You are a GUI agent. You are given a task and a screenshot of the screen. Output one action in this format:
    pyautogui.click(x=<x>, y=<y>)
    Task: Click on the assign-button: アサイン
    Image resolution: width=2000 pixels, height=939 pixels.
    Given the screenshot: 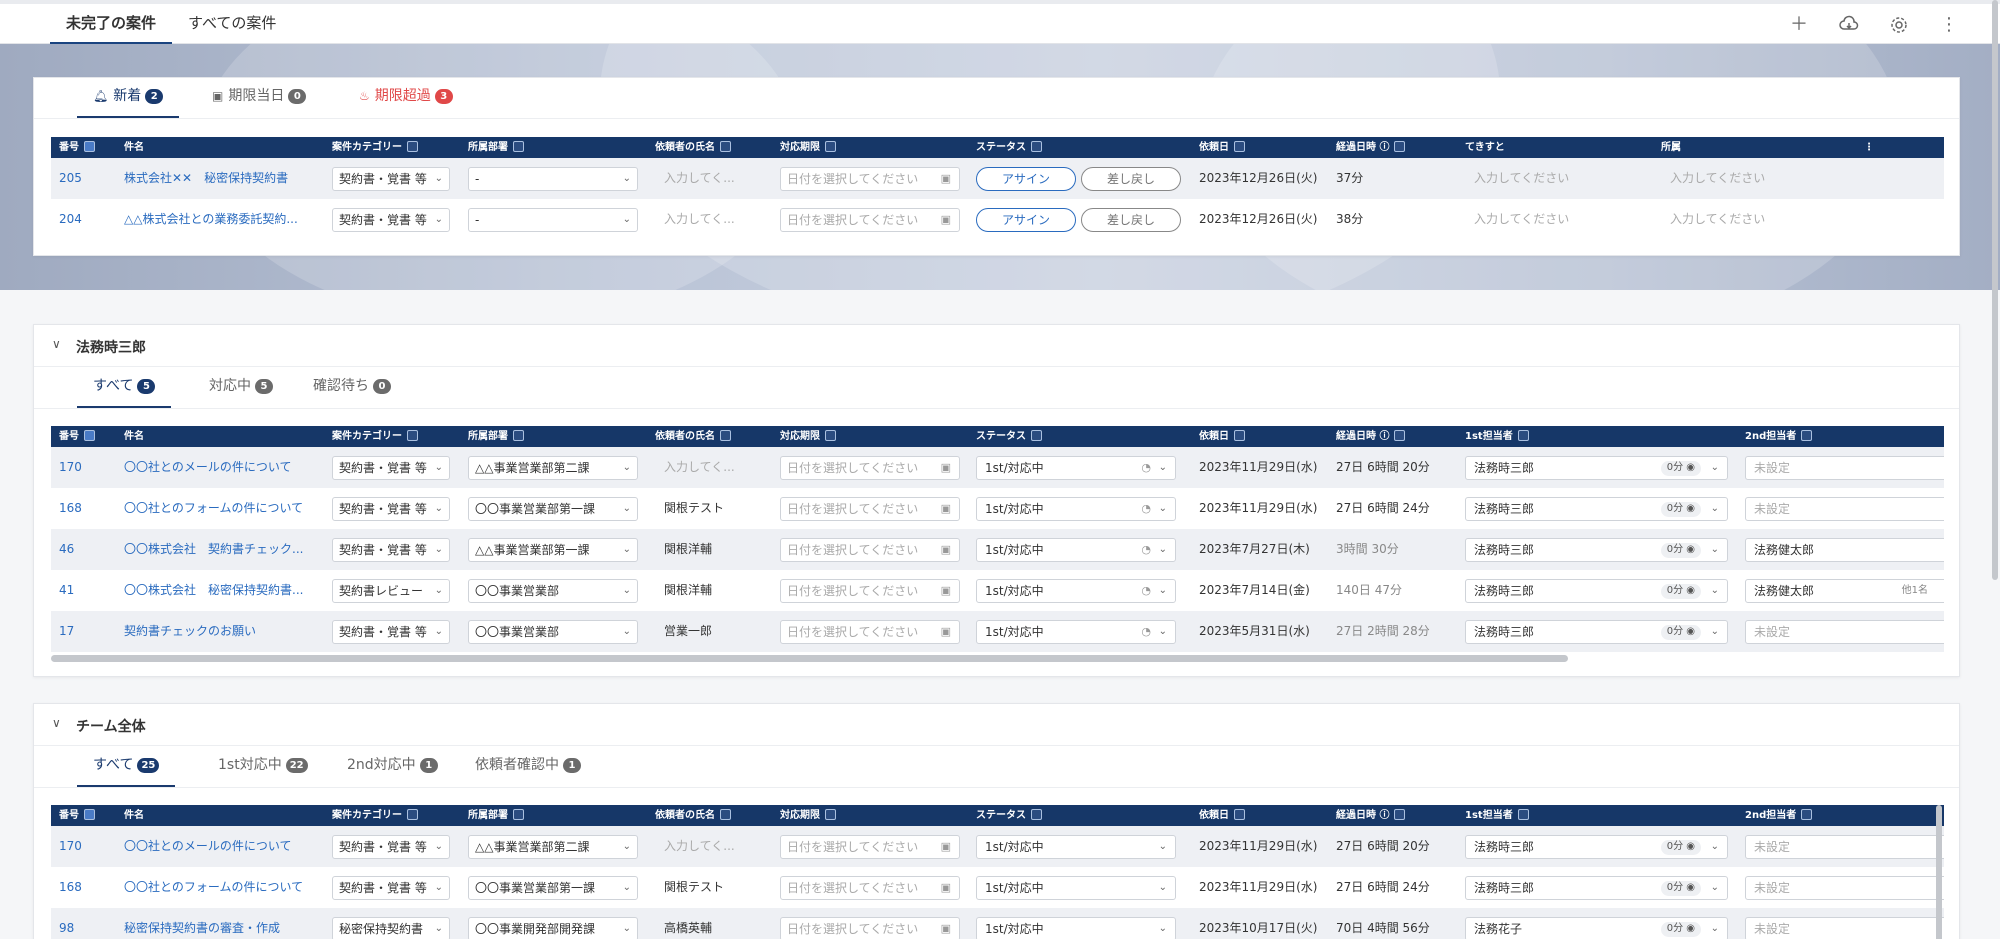 What is the action you would take?
    pyautogui.click(x=1026, y=220)
    